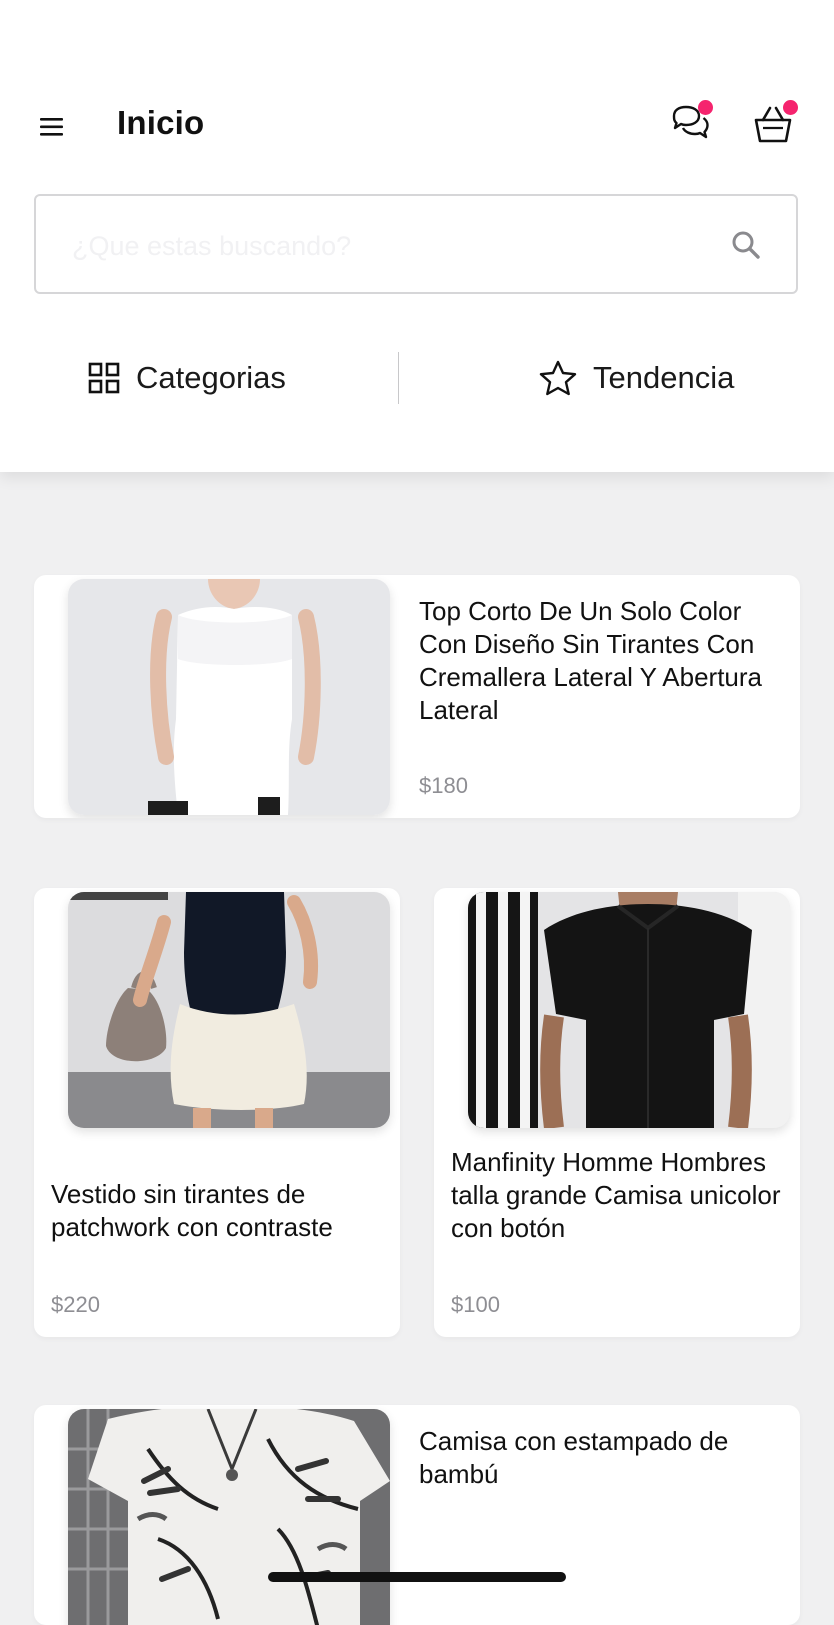 This screenshot has height=1625, width=834. Describe the element at coordinates (574, 1457) in the screenshot. I see `product-title: Camisa con estampado de bambú` at that location.